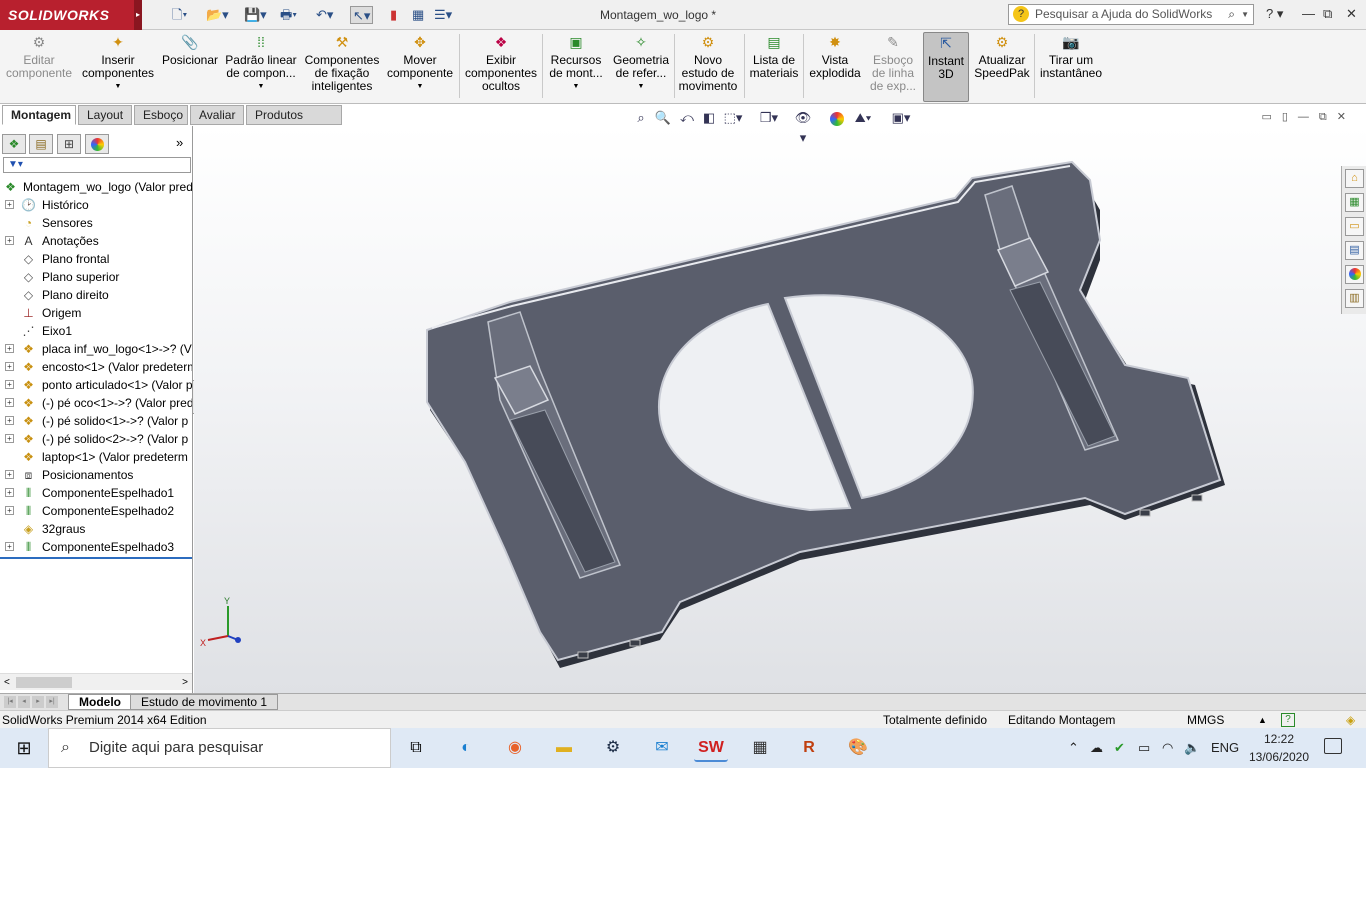 The image size is (1366, 907). Describe the element at coordinates (1144, 748) in the screenshot. I see `battery-icon: ▭` at that location.